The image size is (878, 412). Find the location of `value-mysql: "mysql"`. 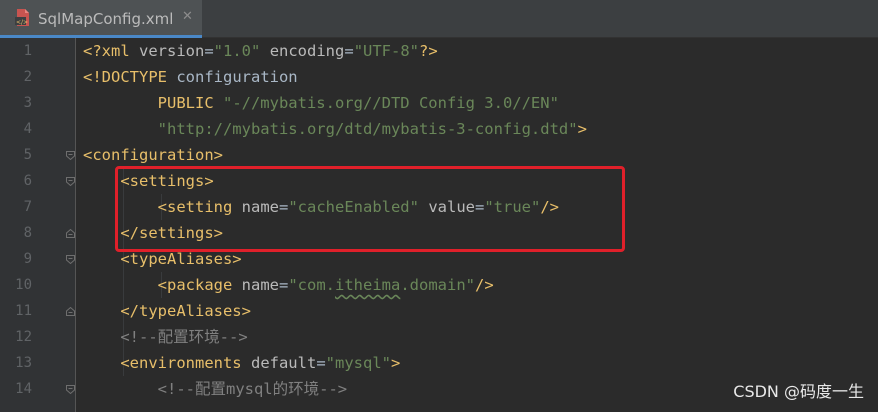

value-mysql: "mysql" is located at coordinates (358, 363).